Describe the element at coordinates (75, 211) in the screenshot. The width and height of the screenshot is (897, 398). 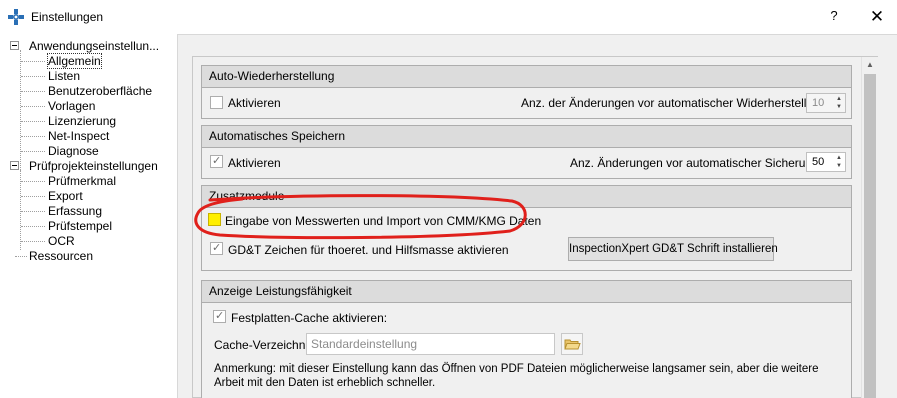
I see `tree-item-erfassung: Erfassung` at that location.